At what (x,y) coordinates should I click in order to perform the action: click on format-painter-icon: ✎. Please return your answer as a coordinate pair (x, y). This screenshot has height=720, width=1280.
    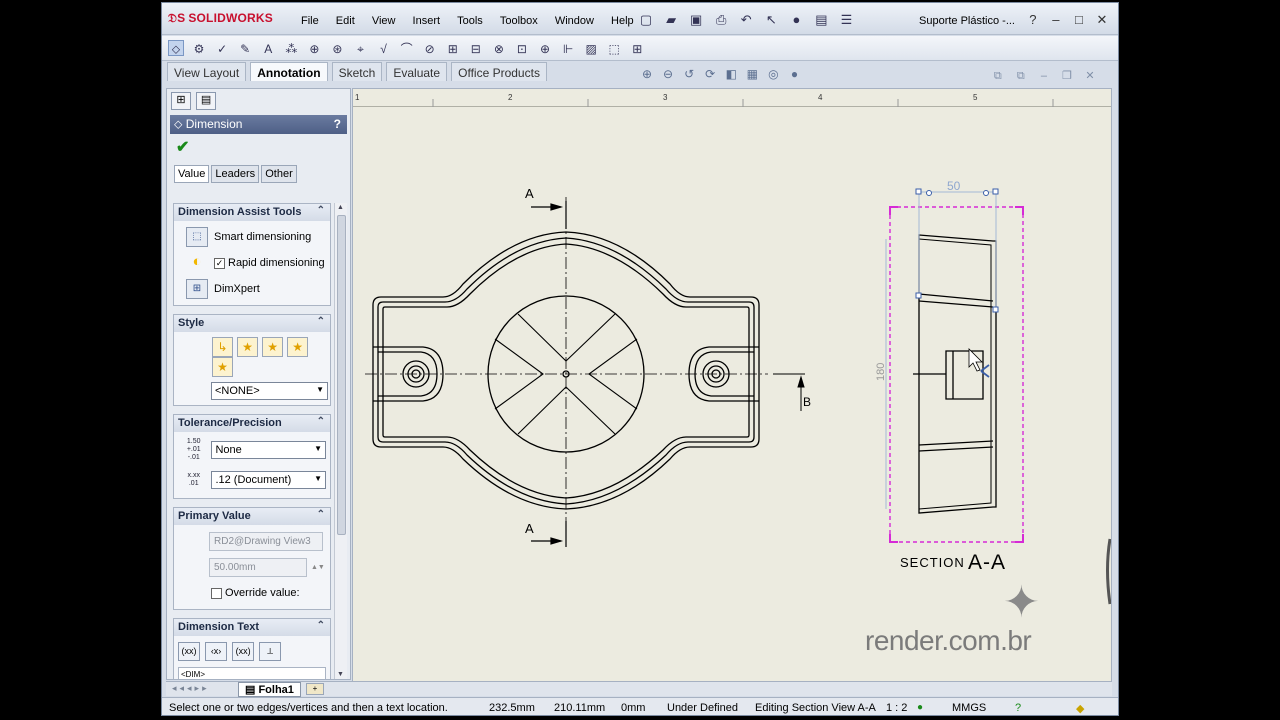
    Looking at the image, I should click on (245, 49).